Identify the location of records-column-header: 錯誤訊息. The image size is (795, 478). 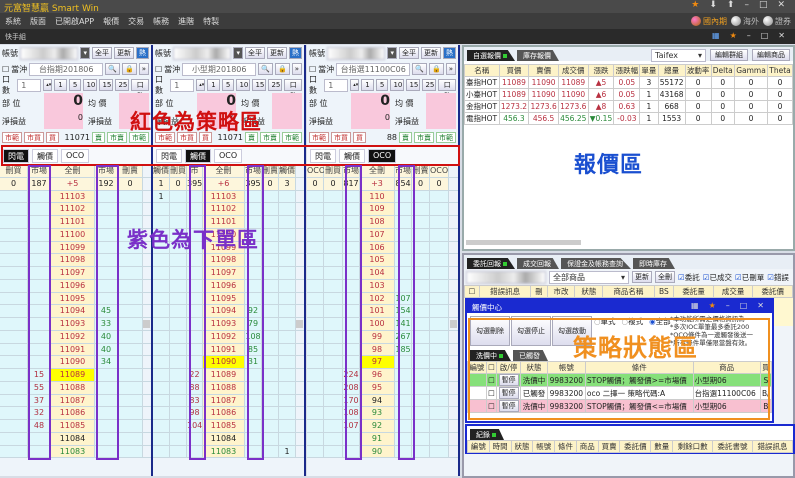
(772, 446).